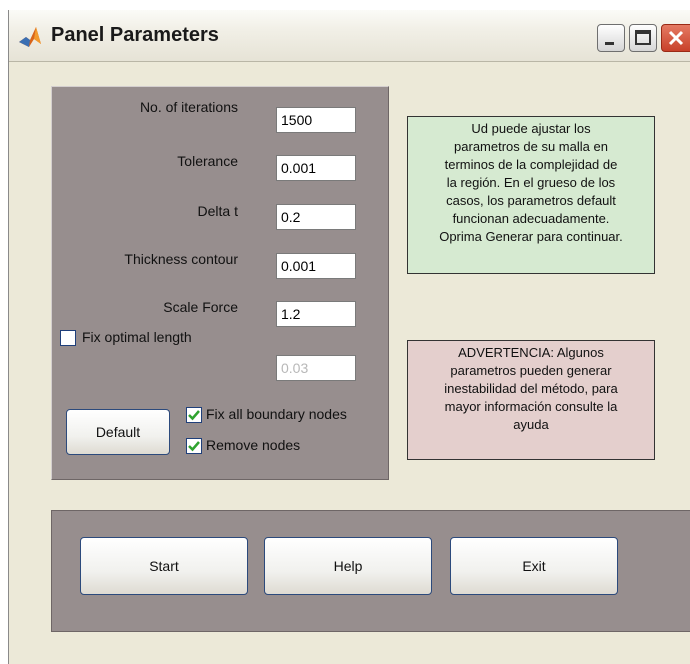 The image size is (690, 664). What do you see at coordinates (531, 164) in the screenshot?
I see `info-line: terminos de la complejidad de` at bounding box center [531, 164].